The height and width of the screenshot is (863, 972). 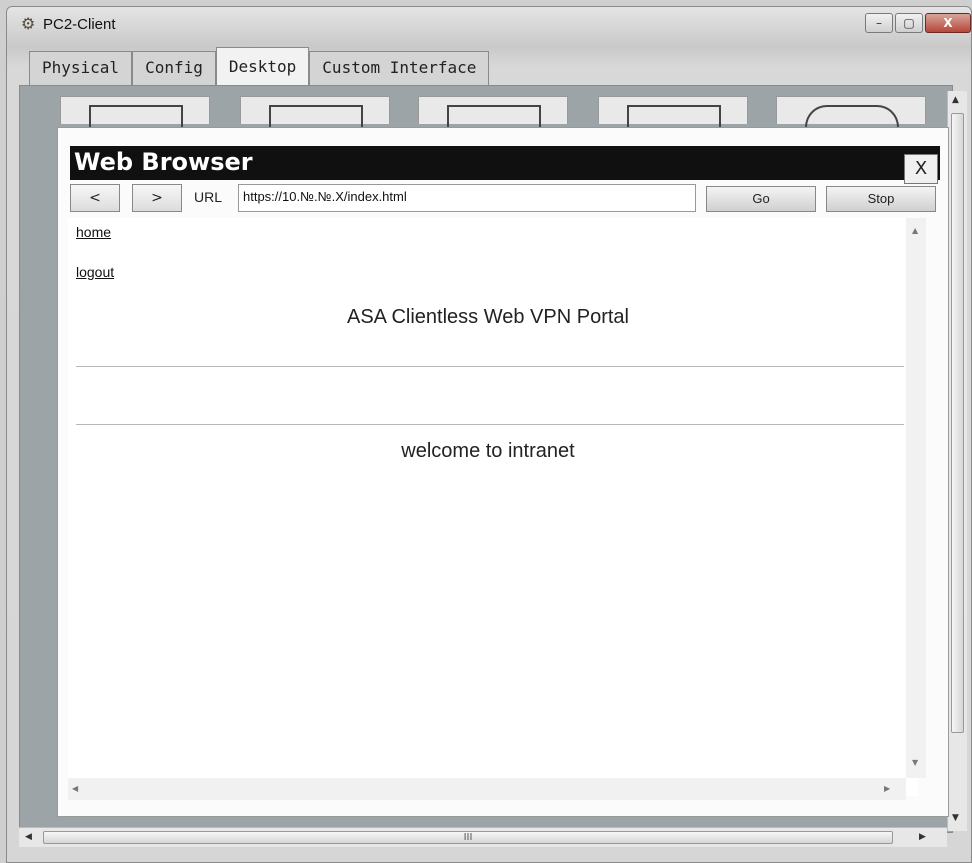 What do you see at coordinates (921, 169) in the screenshot?
I see `browser-close-button: X` at bounding box center [921, 169].